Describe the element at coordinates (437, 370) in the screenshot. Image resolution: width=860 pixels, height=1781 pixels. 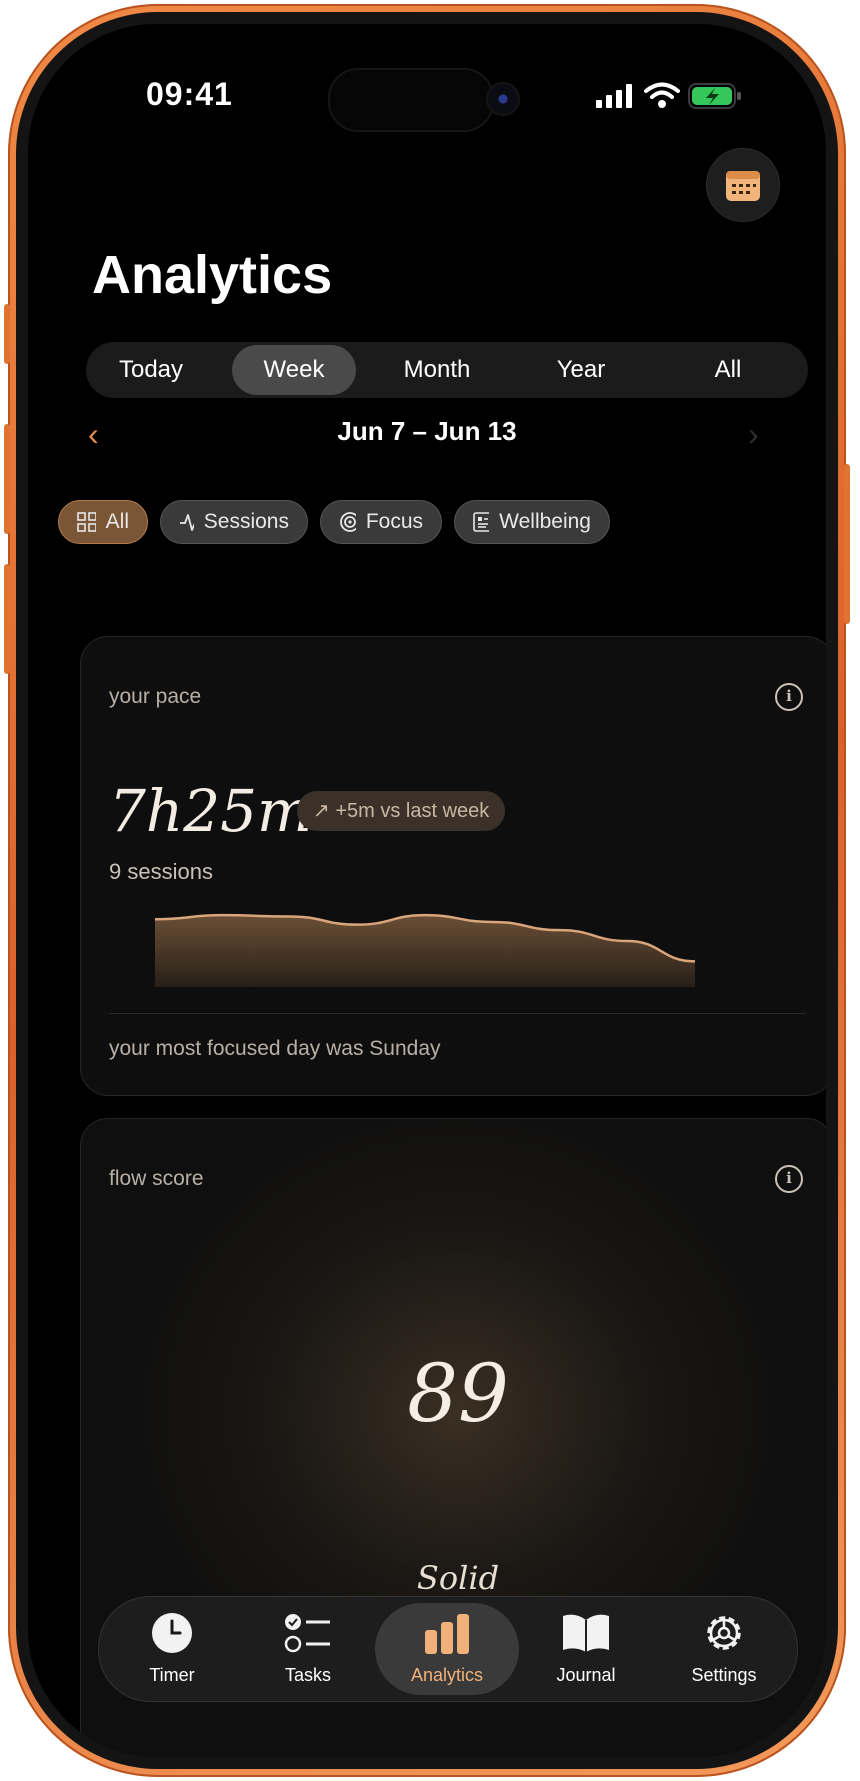
I see `tab-month: Month` at that location.